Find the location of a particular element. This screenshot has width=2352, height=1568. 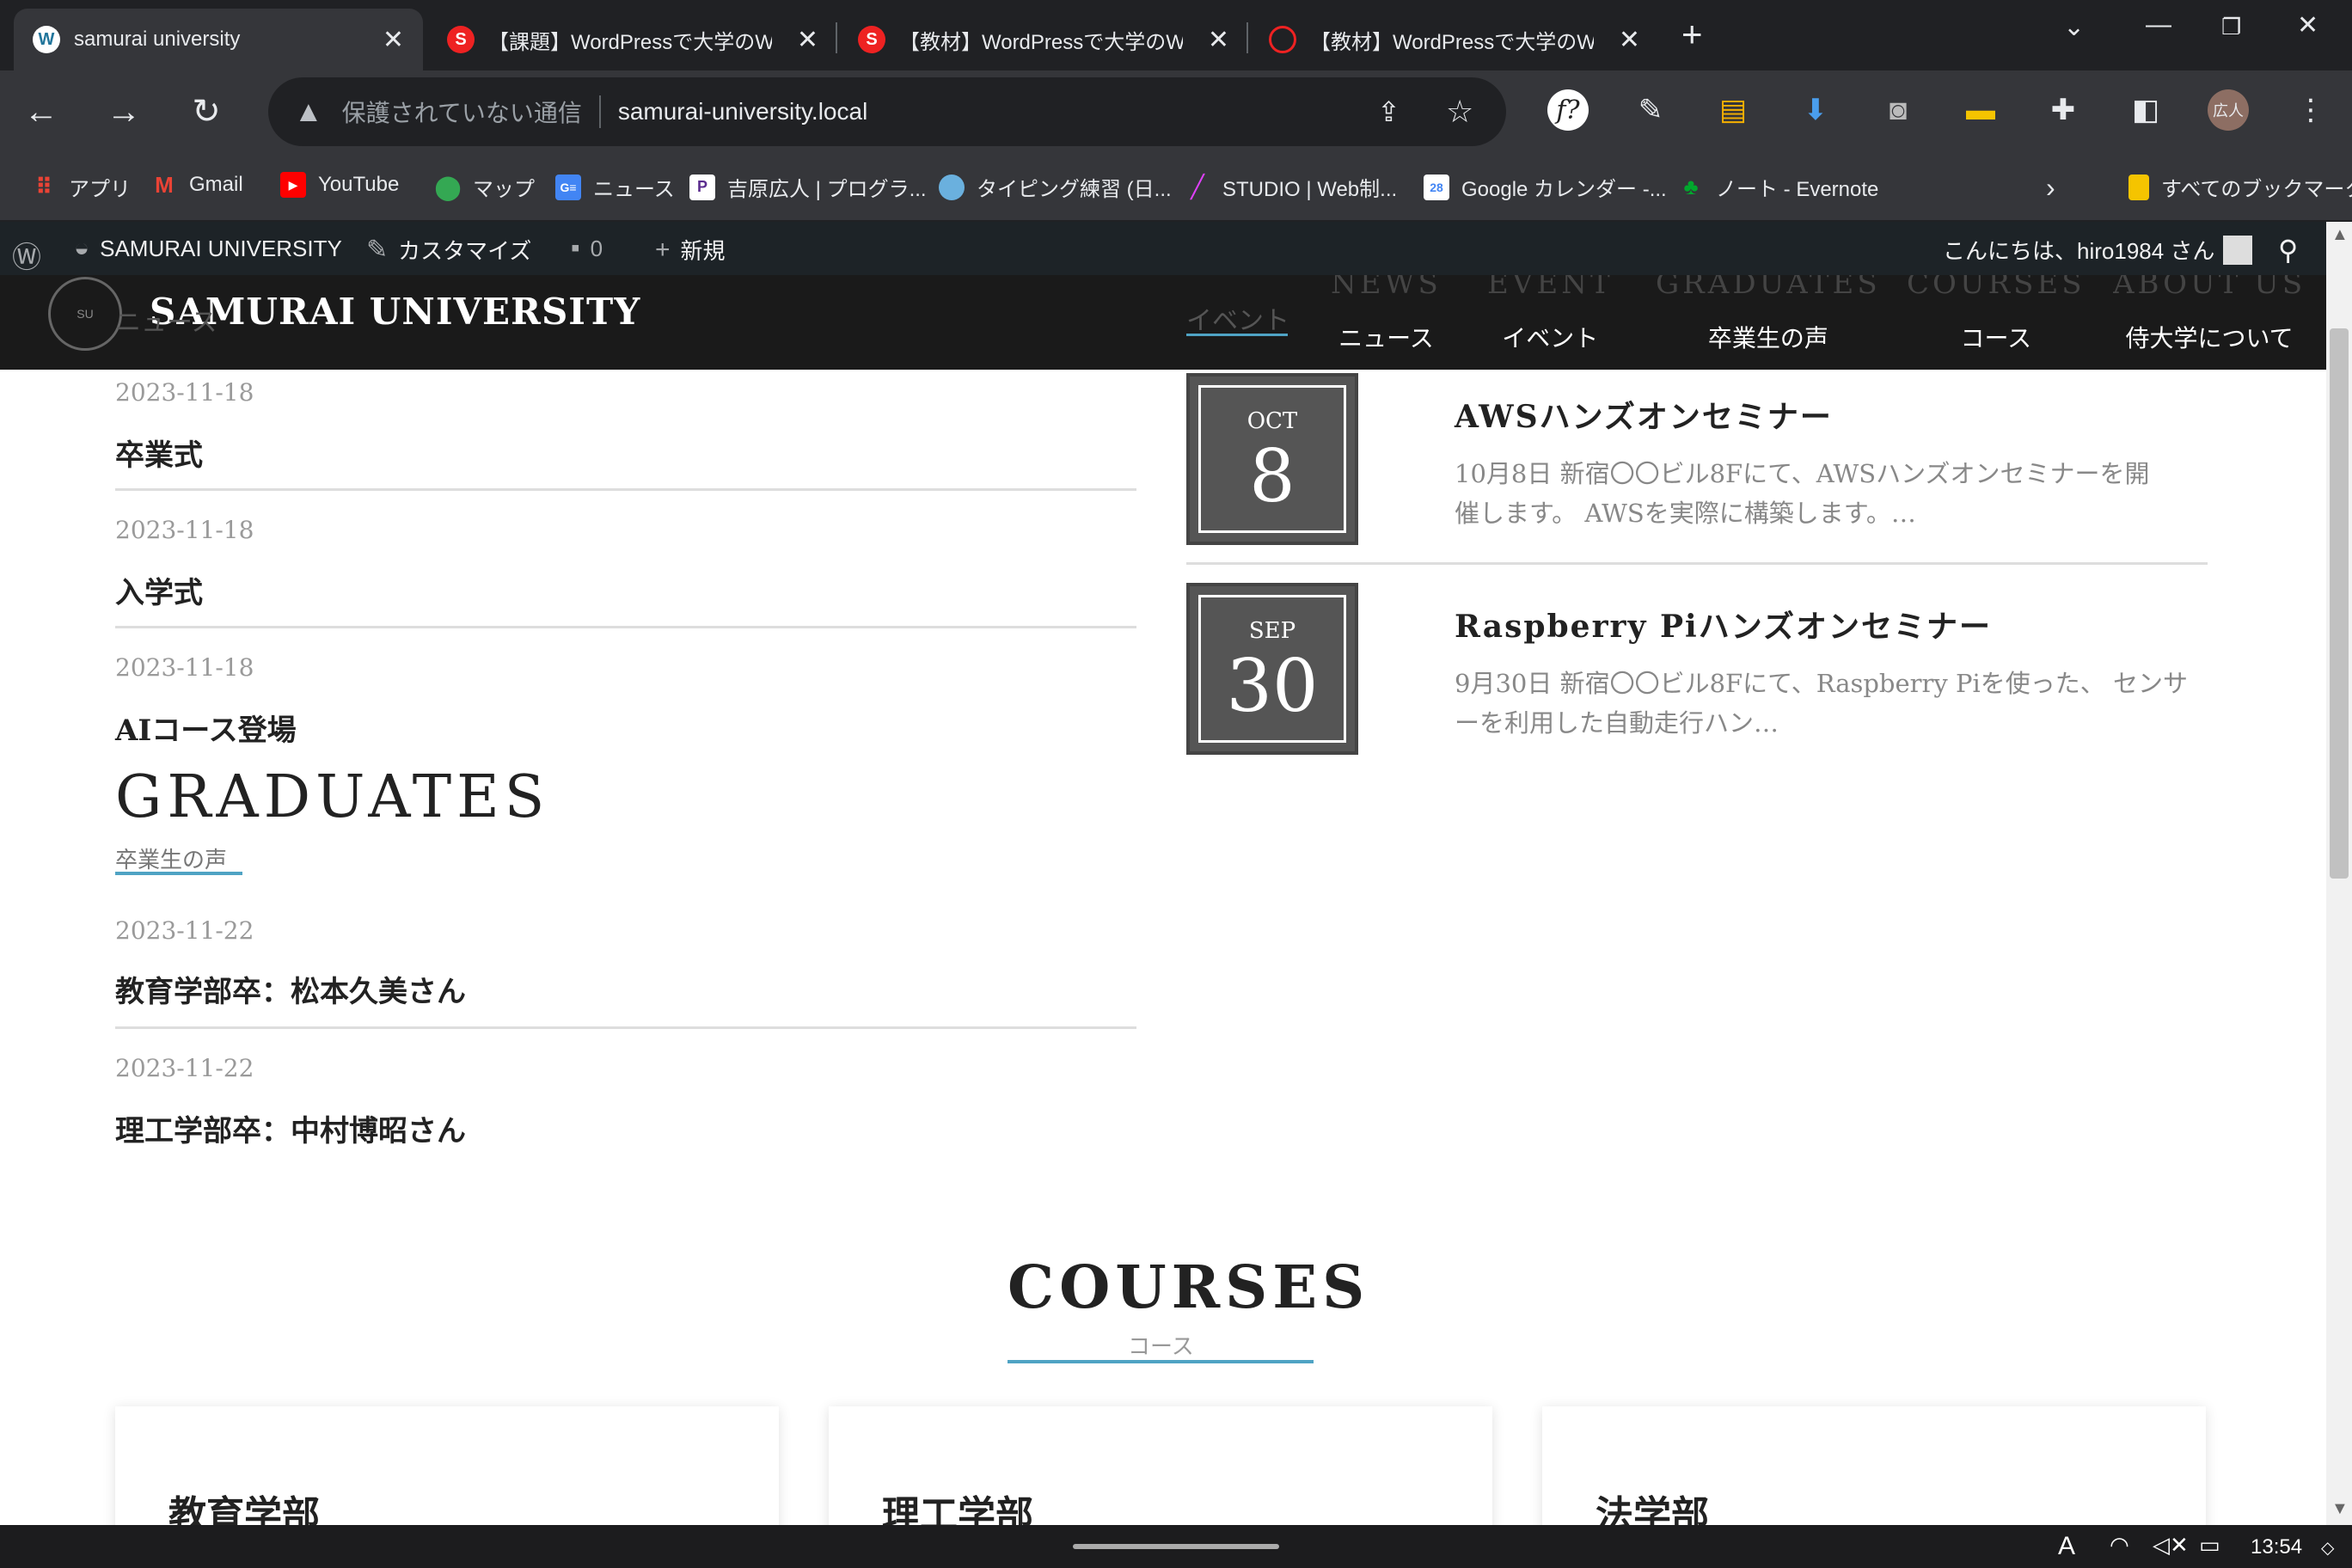

event-date-box: OCT 8 is located at coordinates (1272, 459).